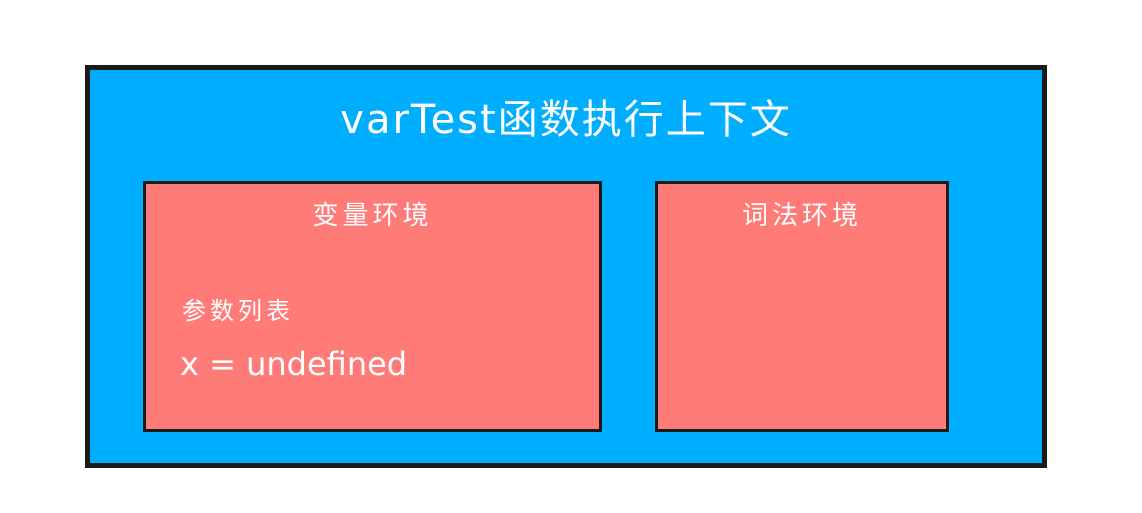 The height and width of the screenshot is (513, 1142). I want to click on lexical-environment-box: 词法环境, so click(802, 306).